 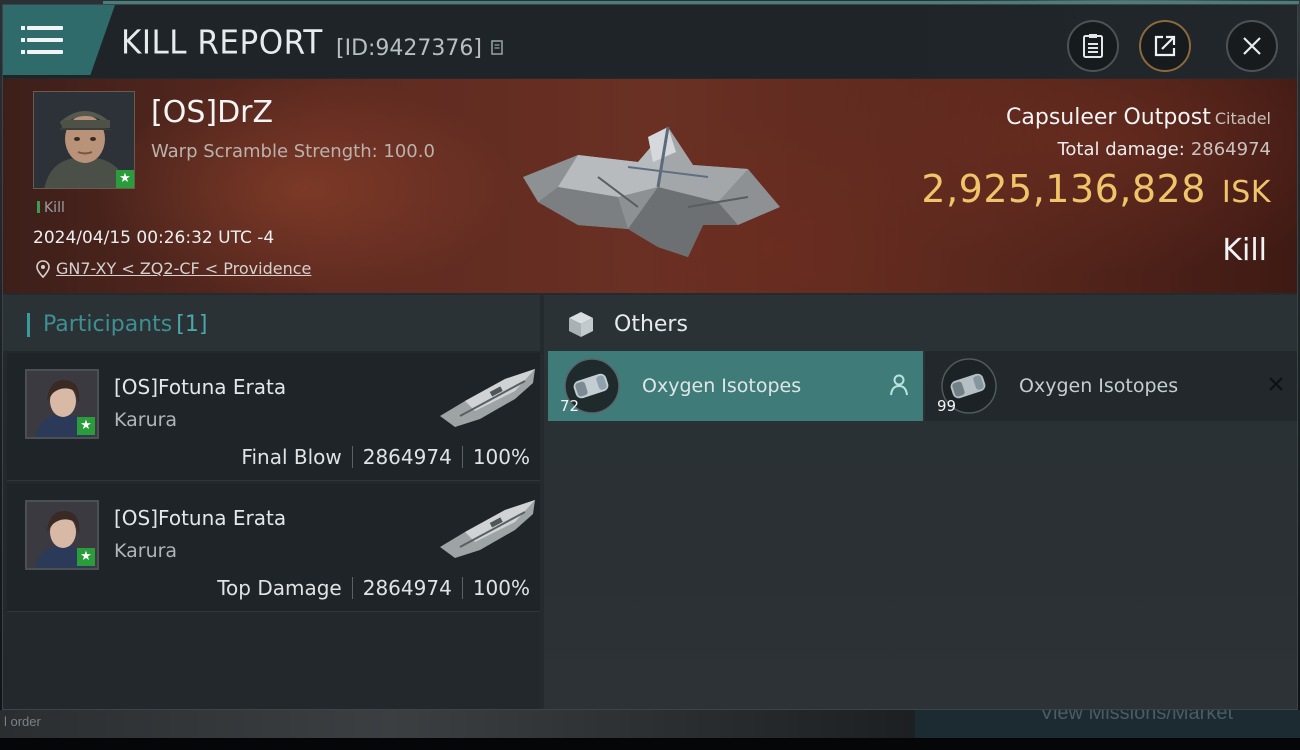 I want to click on structure-image, so click(x=651, y=191).